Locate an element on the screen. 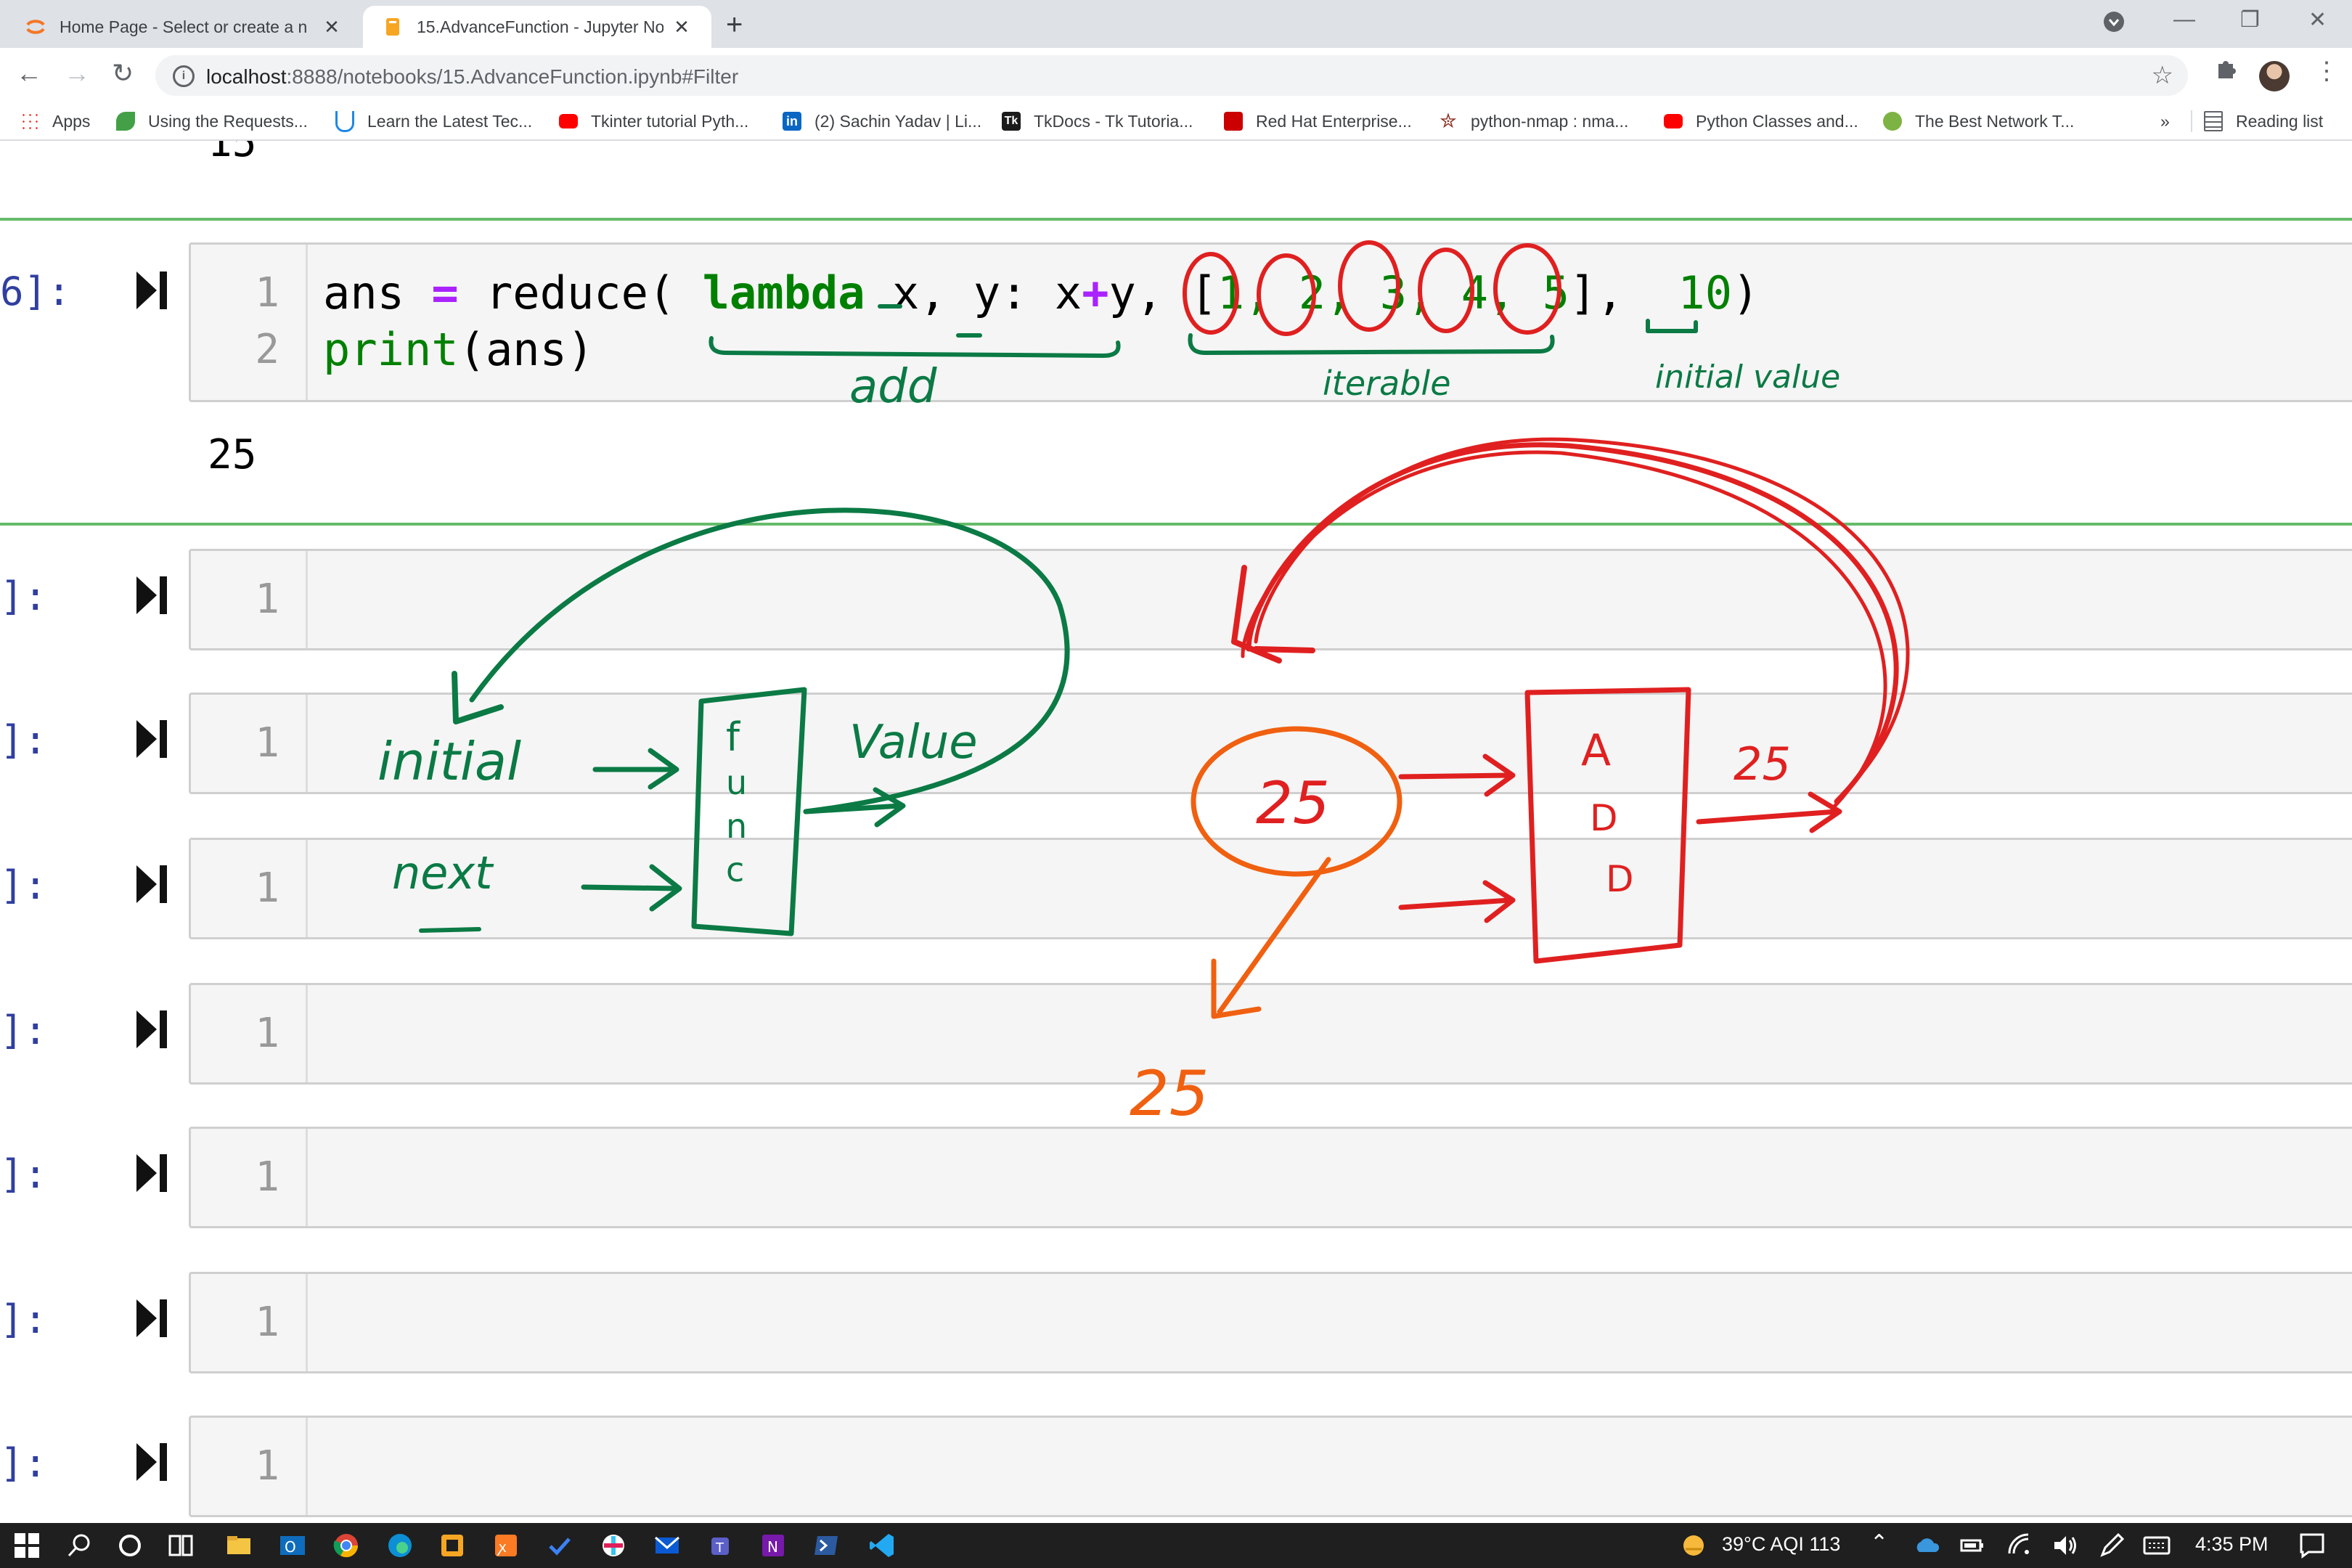 Image resolution: width=2352 pixels, height=1568 pixels. search-icon is located at coordinates (79, 1546).